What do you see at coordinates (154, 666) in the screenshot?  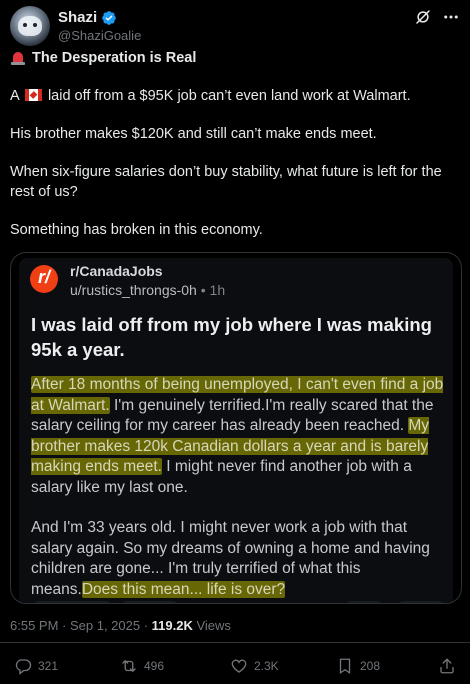 I see `repost-count: 496` at bounding box center [154, 666].